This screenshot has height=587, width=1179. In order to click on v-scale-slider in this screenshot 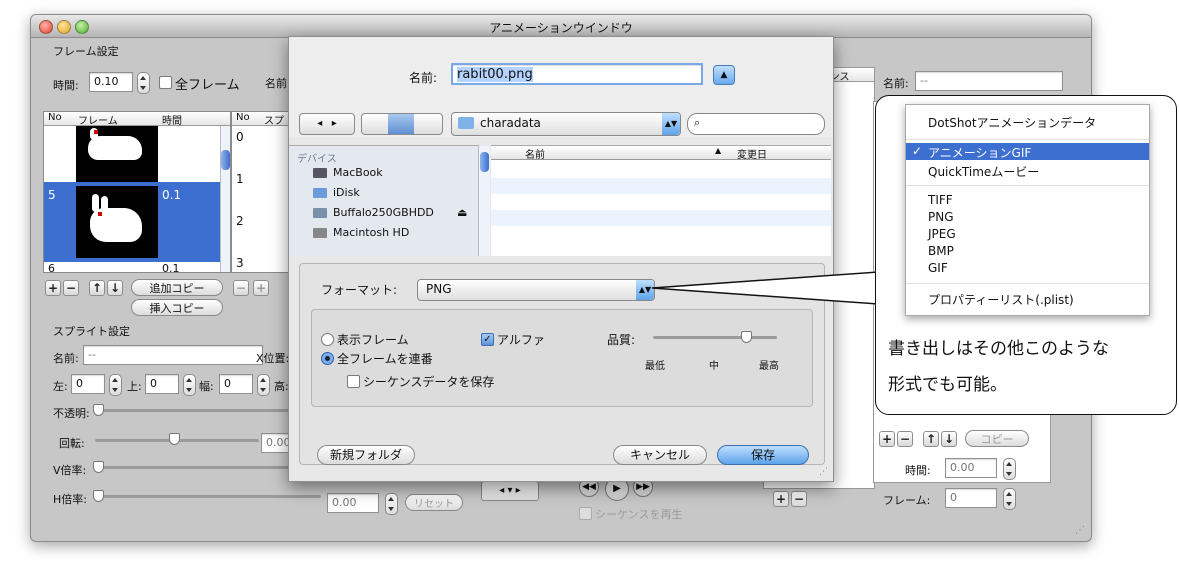, I will do `click(193, 467)`.